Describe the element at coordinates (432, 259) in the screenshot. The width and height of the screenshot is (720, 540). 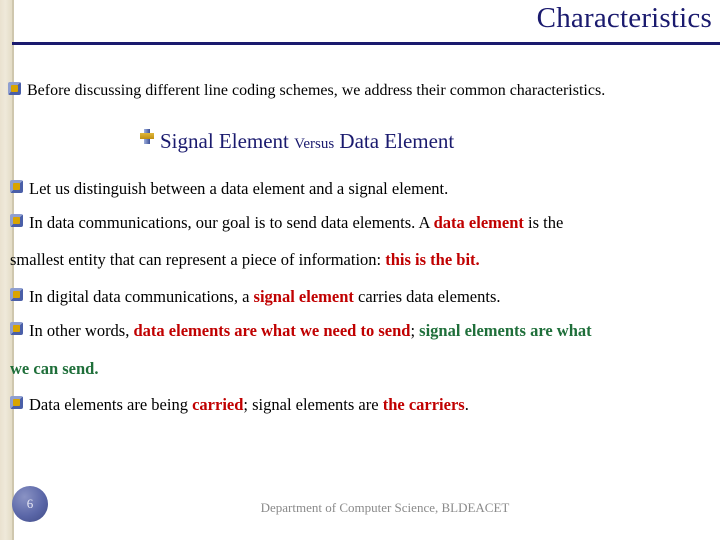
I see `bullet-2-seg4: this is the bit.` at that location.